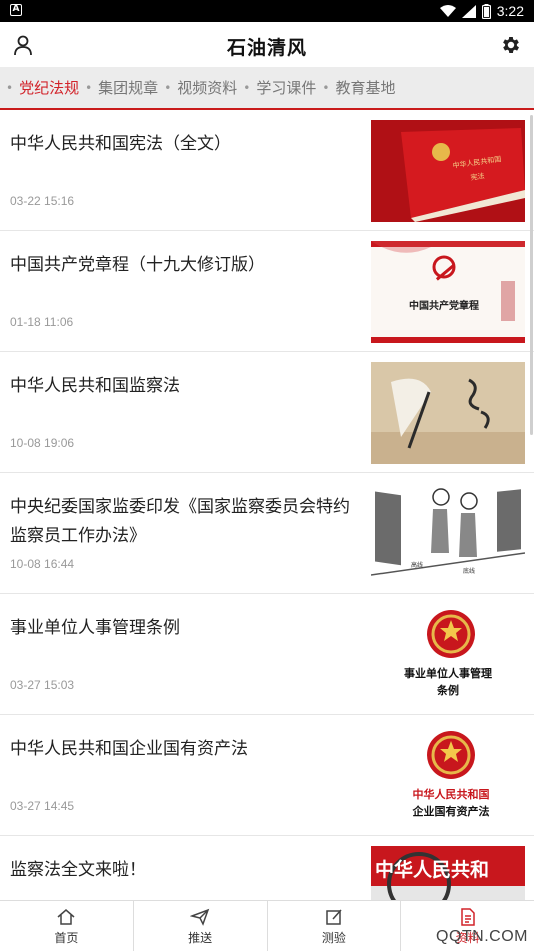  I want to click on article-item: 事业单位人事管理条例 03-27 15:03 事业单位人事管理 条例, so click(267, 654).